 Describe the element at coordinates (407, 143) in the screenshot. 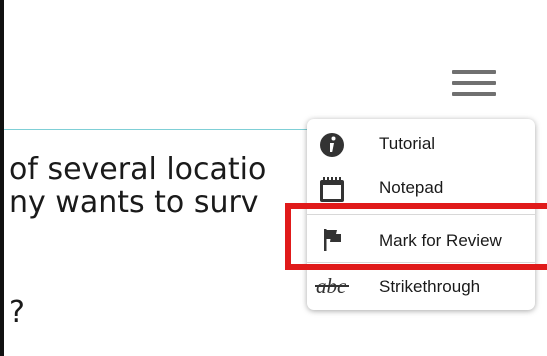

I see `menu-item-label: Tutorial` at that location.